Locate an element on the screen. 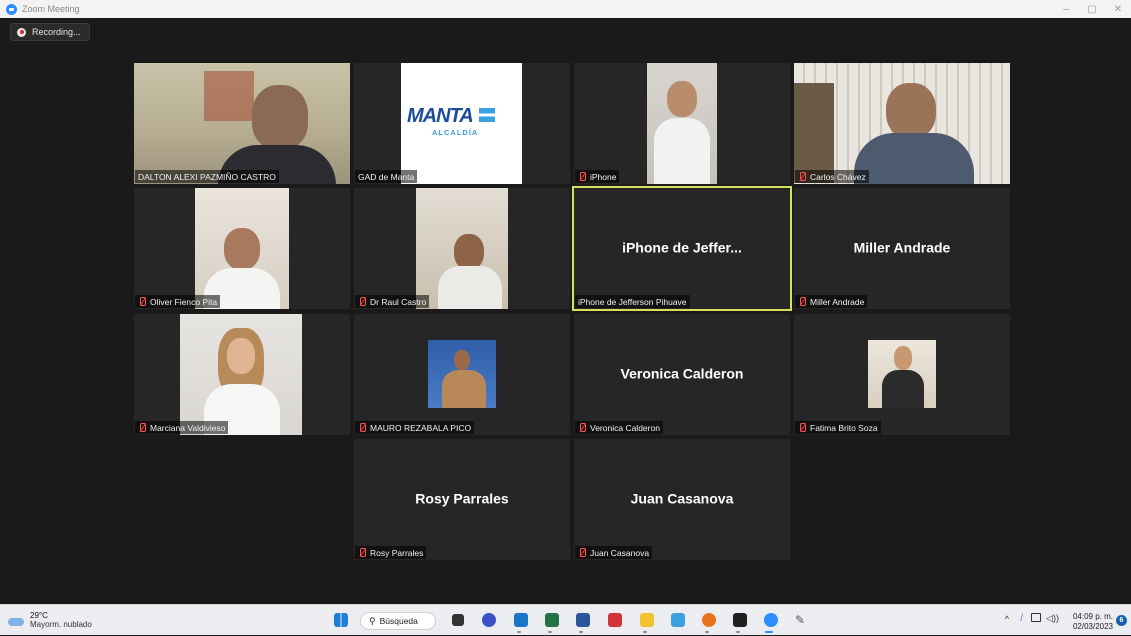 This screenshot has height=636, width=1131. participant-display-name: Rosy Parrales is located at coordinates (462, 497).